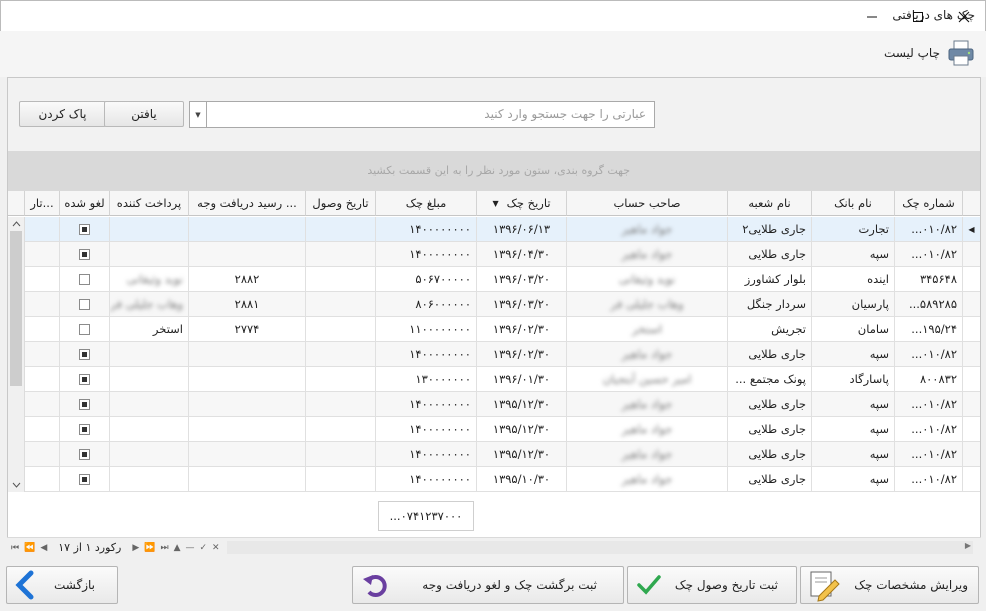 The height and width of the screenshot is (611, 986). I want to click on print-list-button: چاپ لیست, so click(930, 53).